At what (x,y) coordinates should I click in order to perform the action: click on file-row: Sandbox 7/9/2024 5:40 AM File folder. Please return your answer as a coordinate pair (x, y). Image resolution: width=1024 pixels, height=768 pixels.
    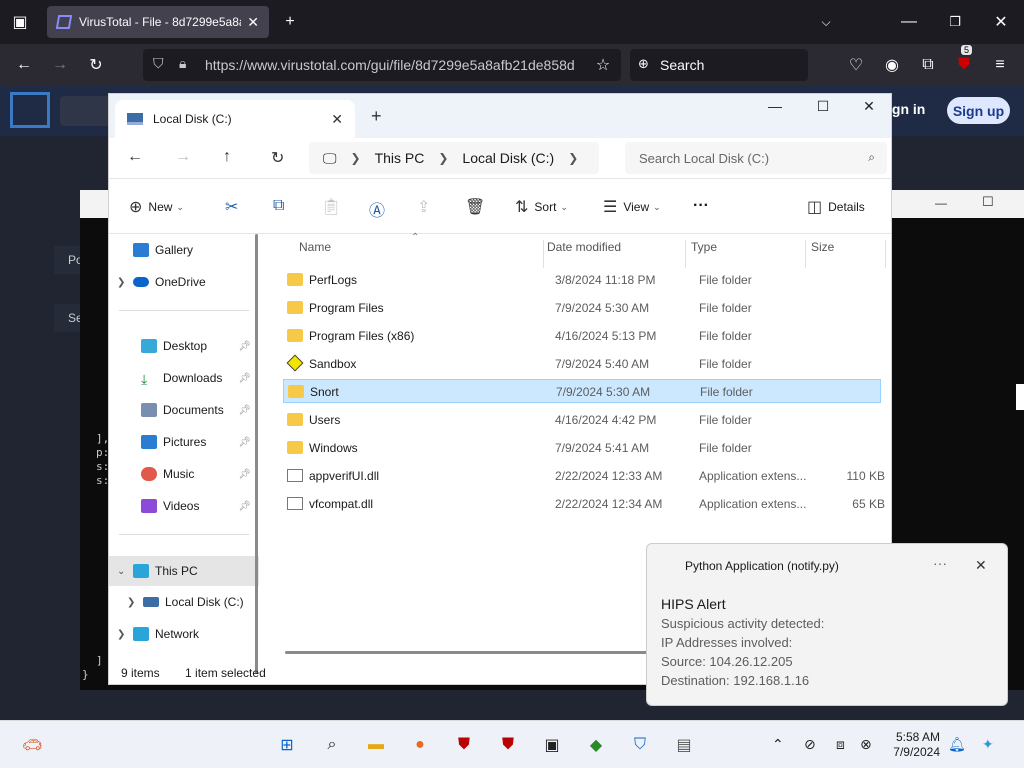
    Looking at the image, I should click on (582, 364).